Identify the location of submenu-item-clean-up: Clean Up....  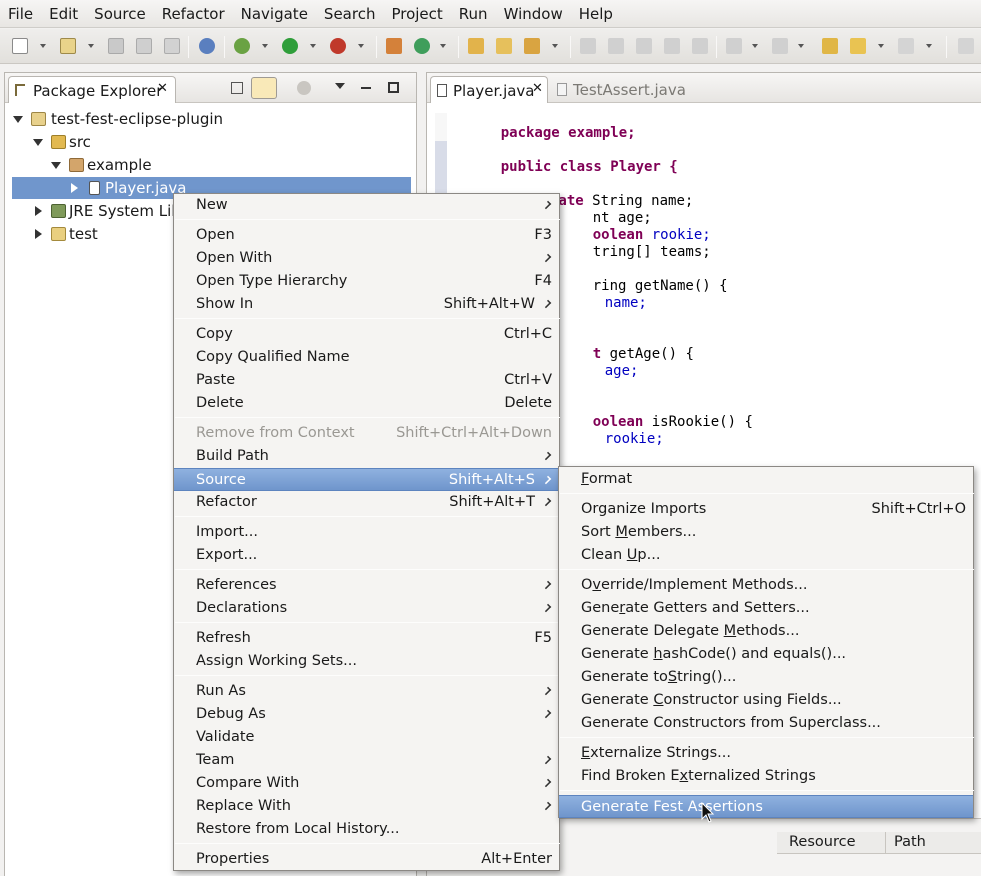
(766, 555).